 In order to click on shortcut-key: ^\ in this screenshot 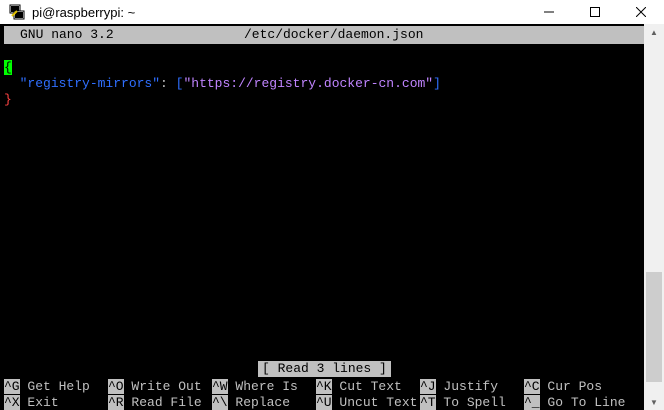, I will do `click(220, 402)`.